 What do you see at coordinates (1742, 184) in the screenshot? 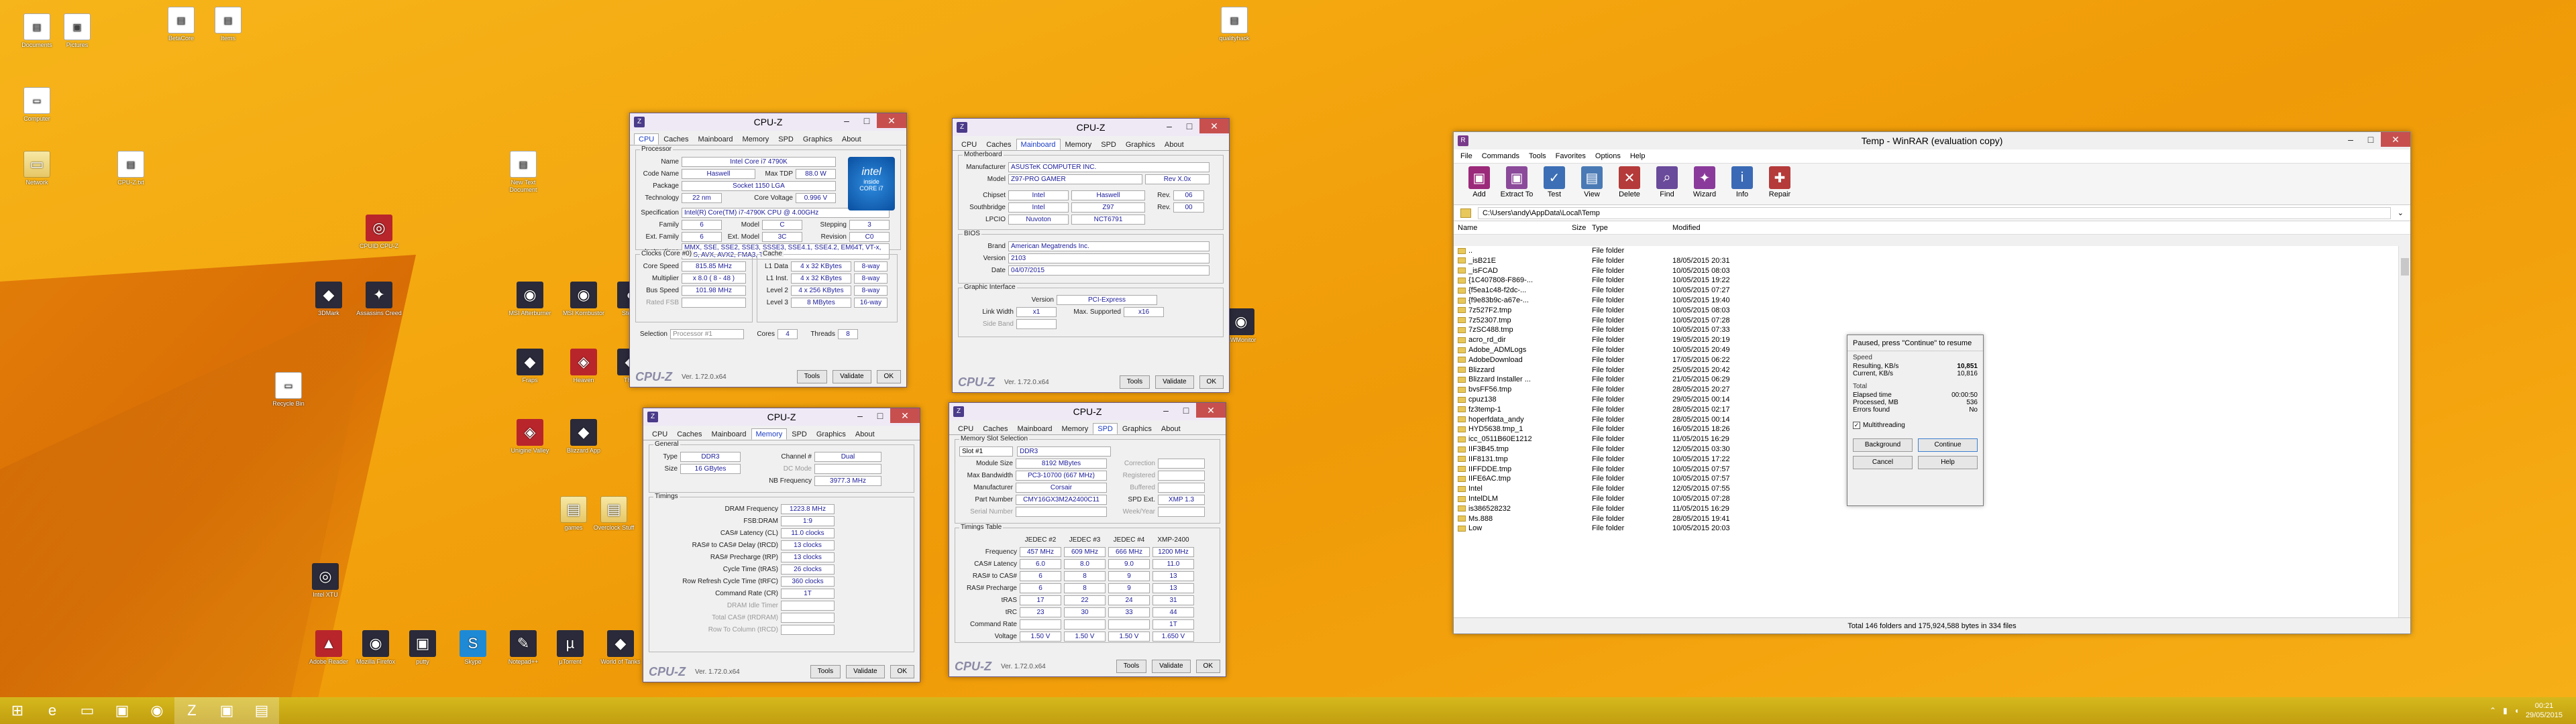
I see `toolbar-info-button: i Info` at bounding box center [1742, 184].